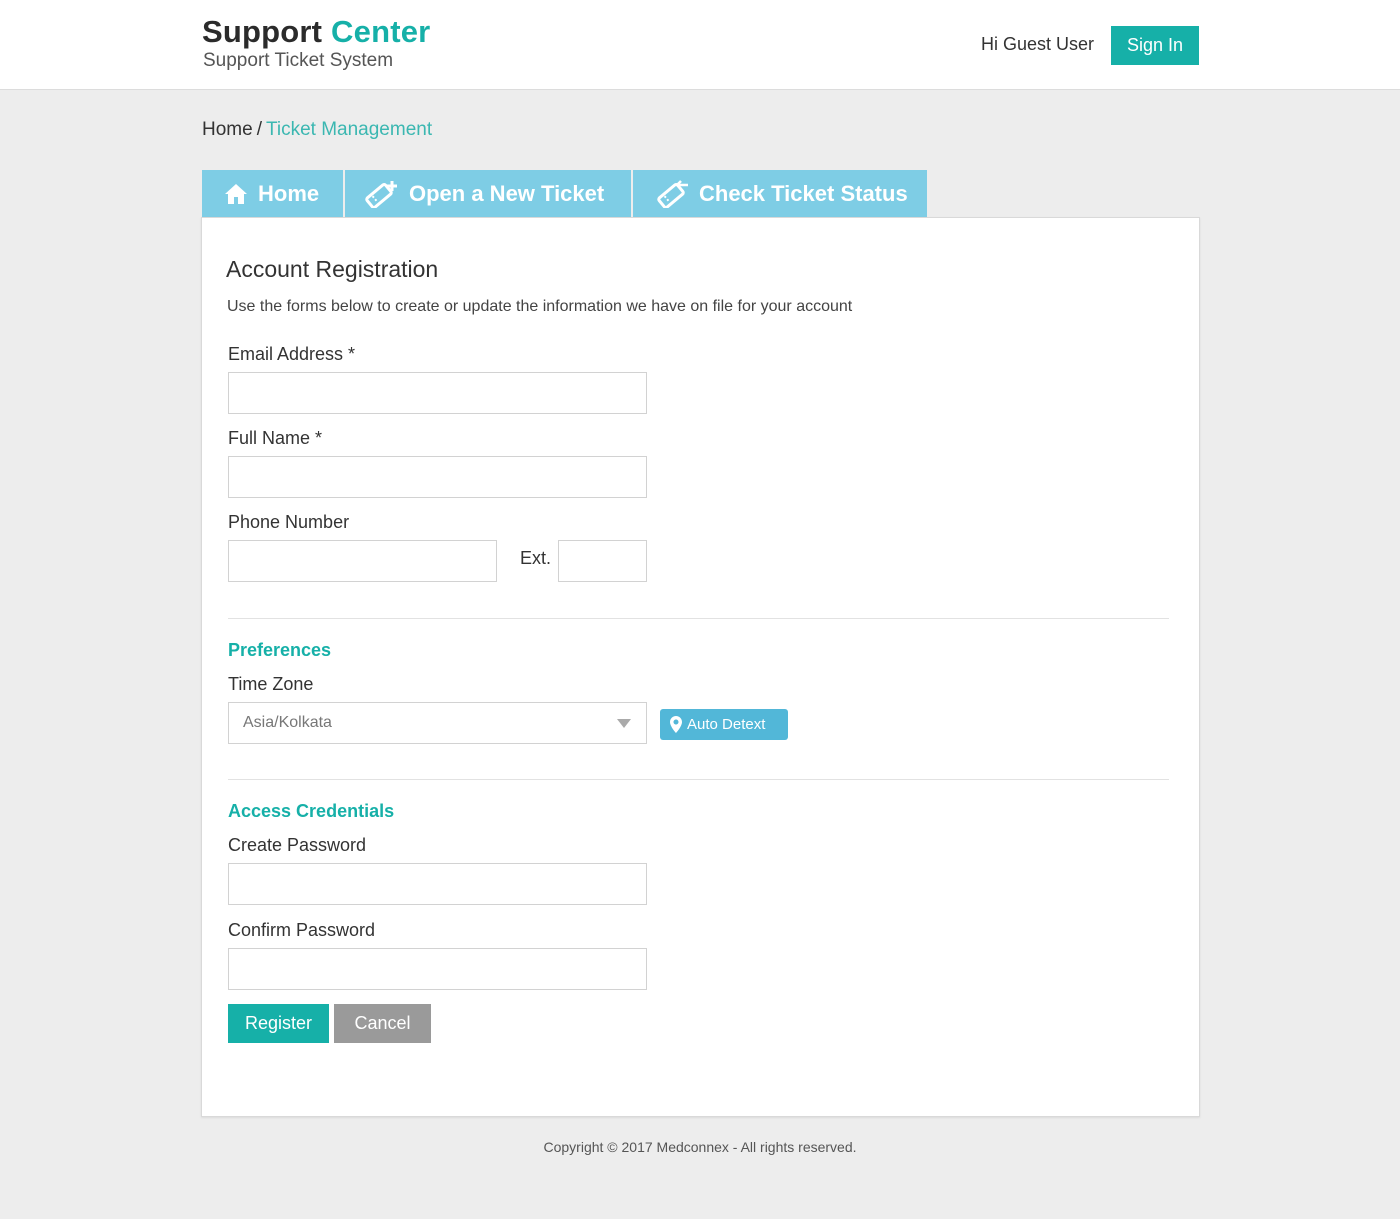 The height and width of the screenshot is (1219, 1400). I want to click on full-name-field, so click(437, 477).